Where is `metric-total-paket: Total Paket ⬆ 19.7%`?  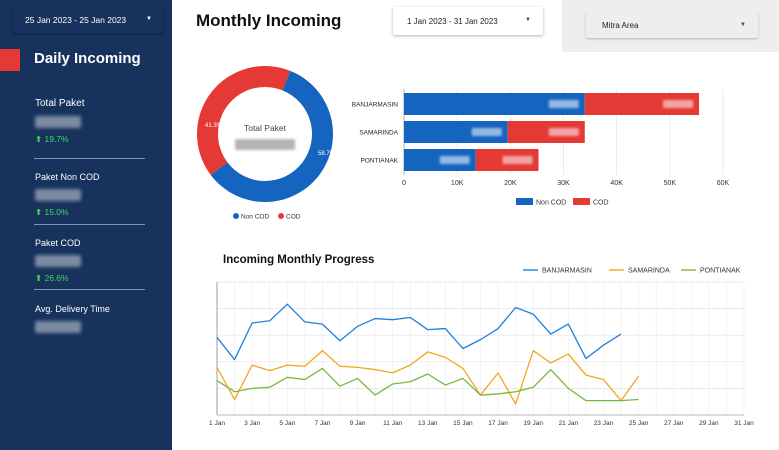
metric-total-paket: Total Paket ⬆ 19.7% is located at coordinates (59, 121).